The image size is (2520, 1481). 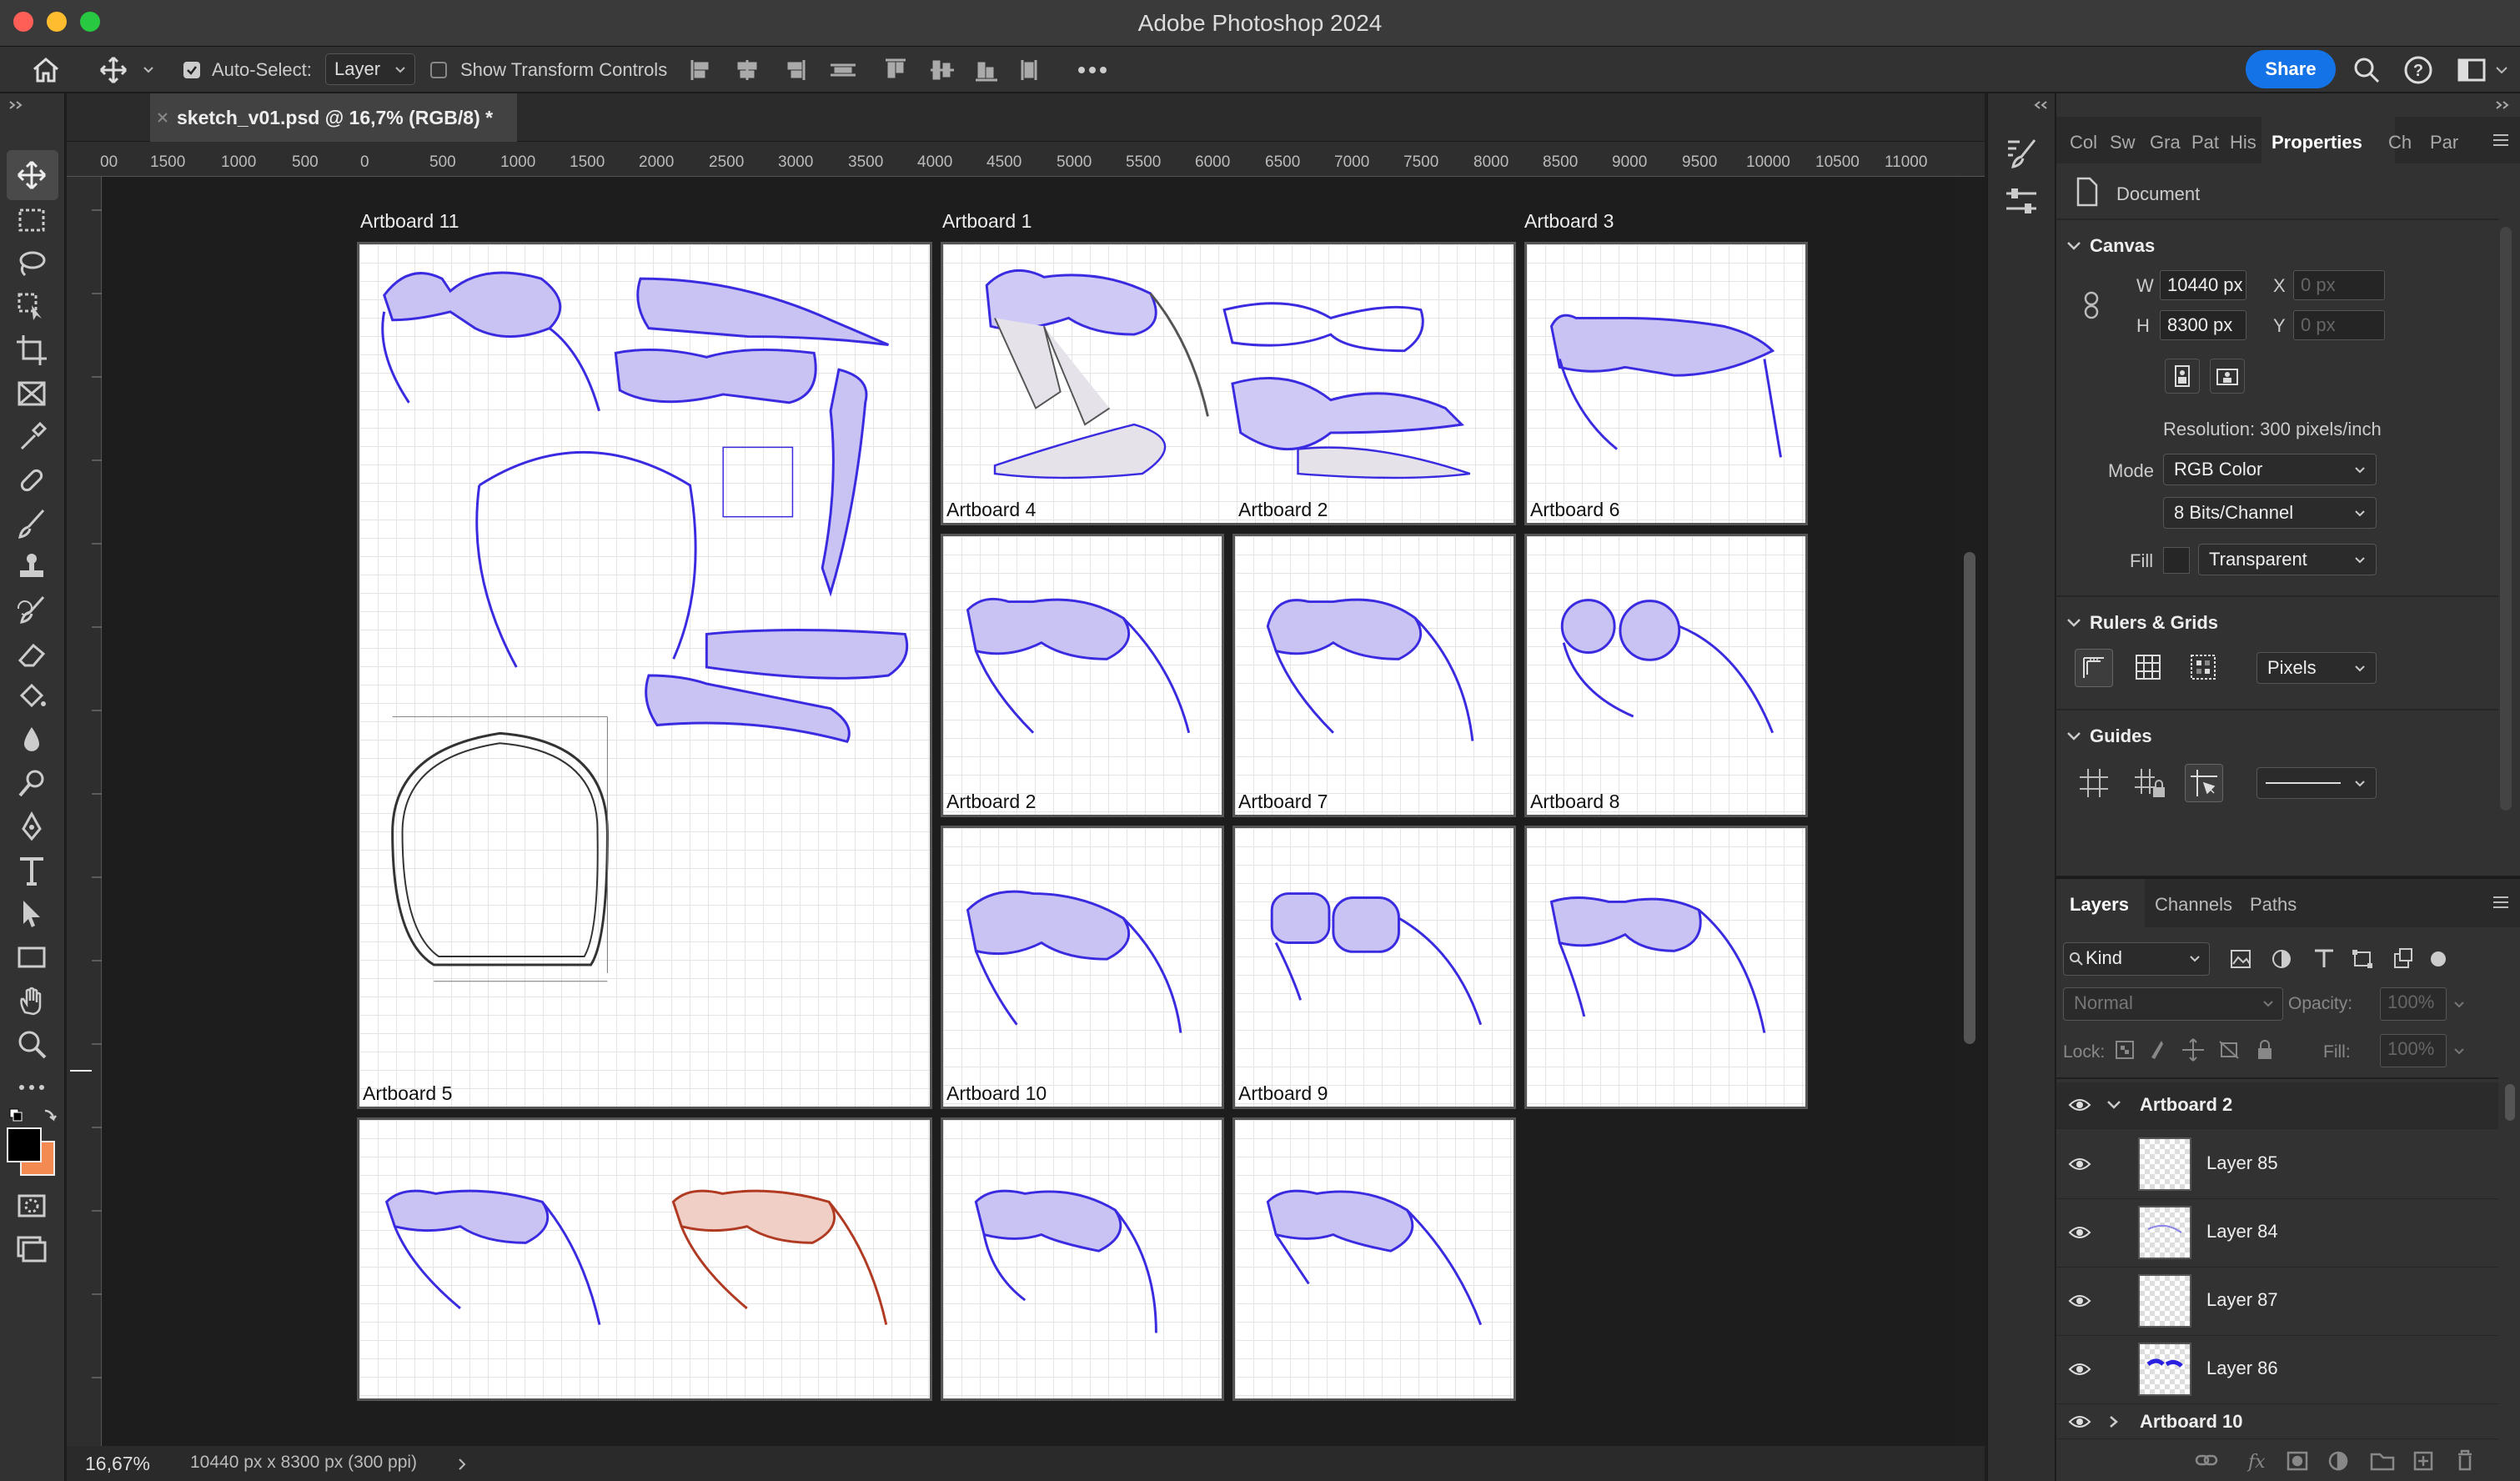 What do you see at coordinates (2352, 1461) in the screenshot?
I see `layers-bottom-icons: fx` at bounding box center [2352, 1461].